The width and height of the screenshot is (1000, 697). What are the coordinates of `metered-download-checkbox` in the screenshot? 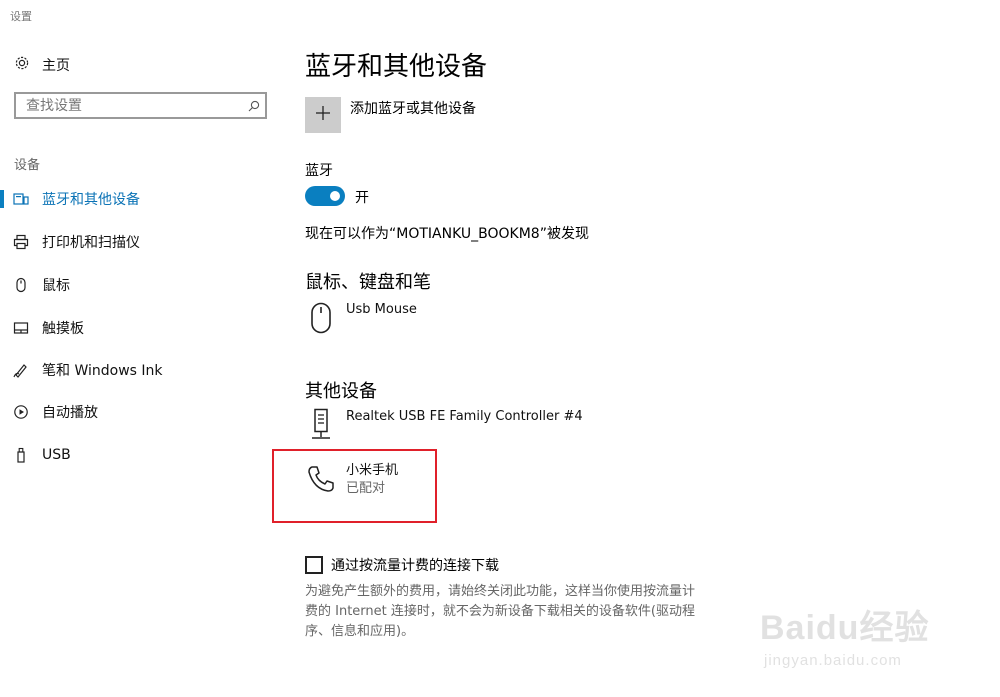 It's located at (314, 565).